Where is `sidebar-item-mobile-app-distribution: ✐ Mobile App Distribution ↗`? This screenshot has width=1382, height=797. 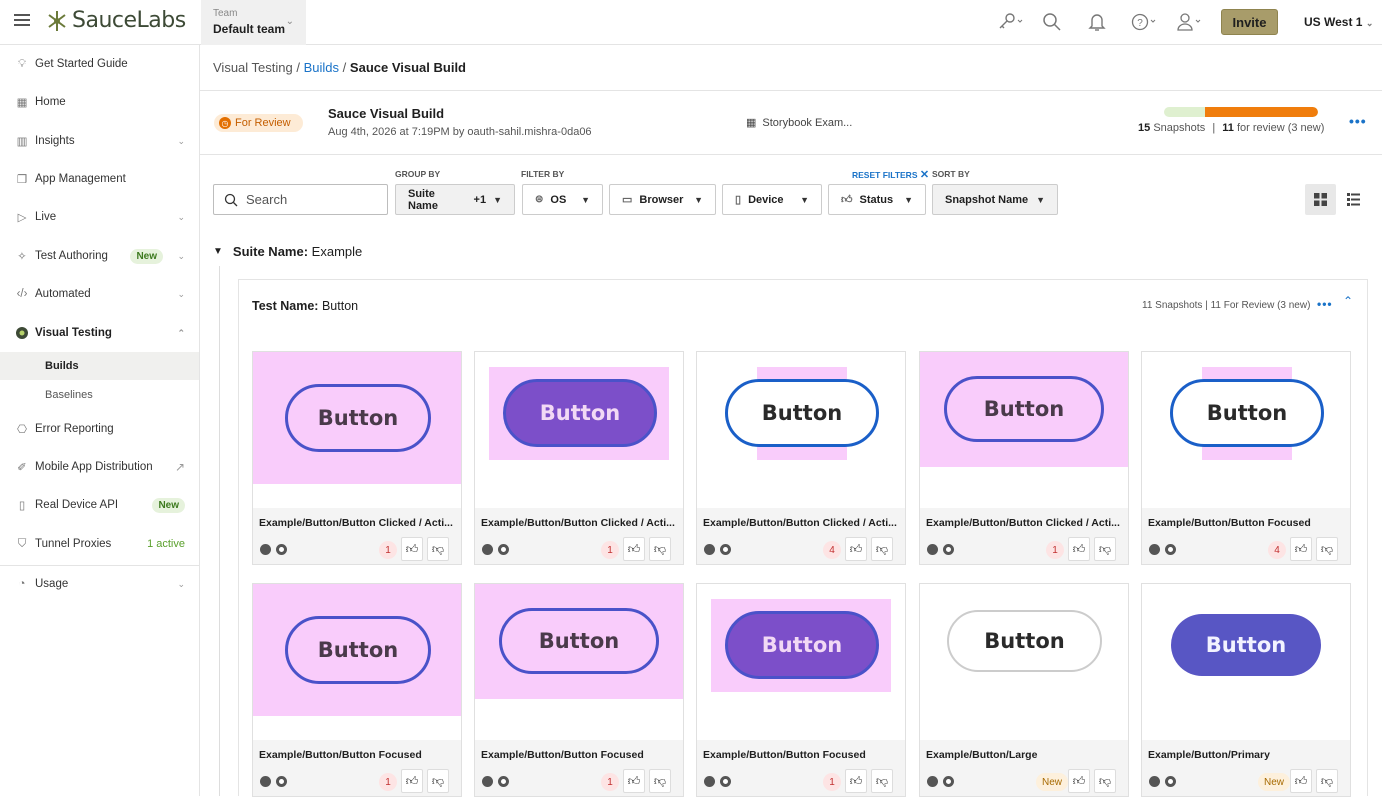
sidebar-item-mobile-app-distribution: ✐ Mobile App Distribution ↗ is located at coordinates (99, 467).